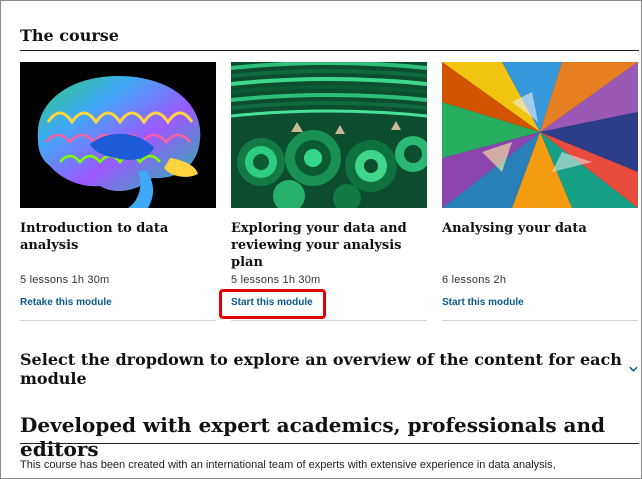 The height and width of the screenshot is (479, 642). What do you see at coordinates (69, 35) in the screenshot?
I see `section-title: The course` at bounding box center [69, 35].